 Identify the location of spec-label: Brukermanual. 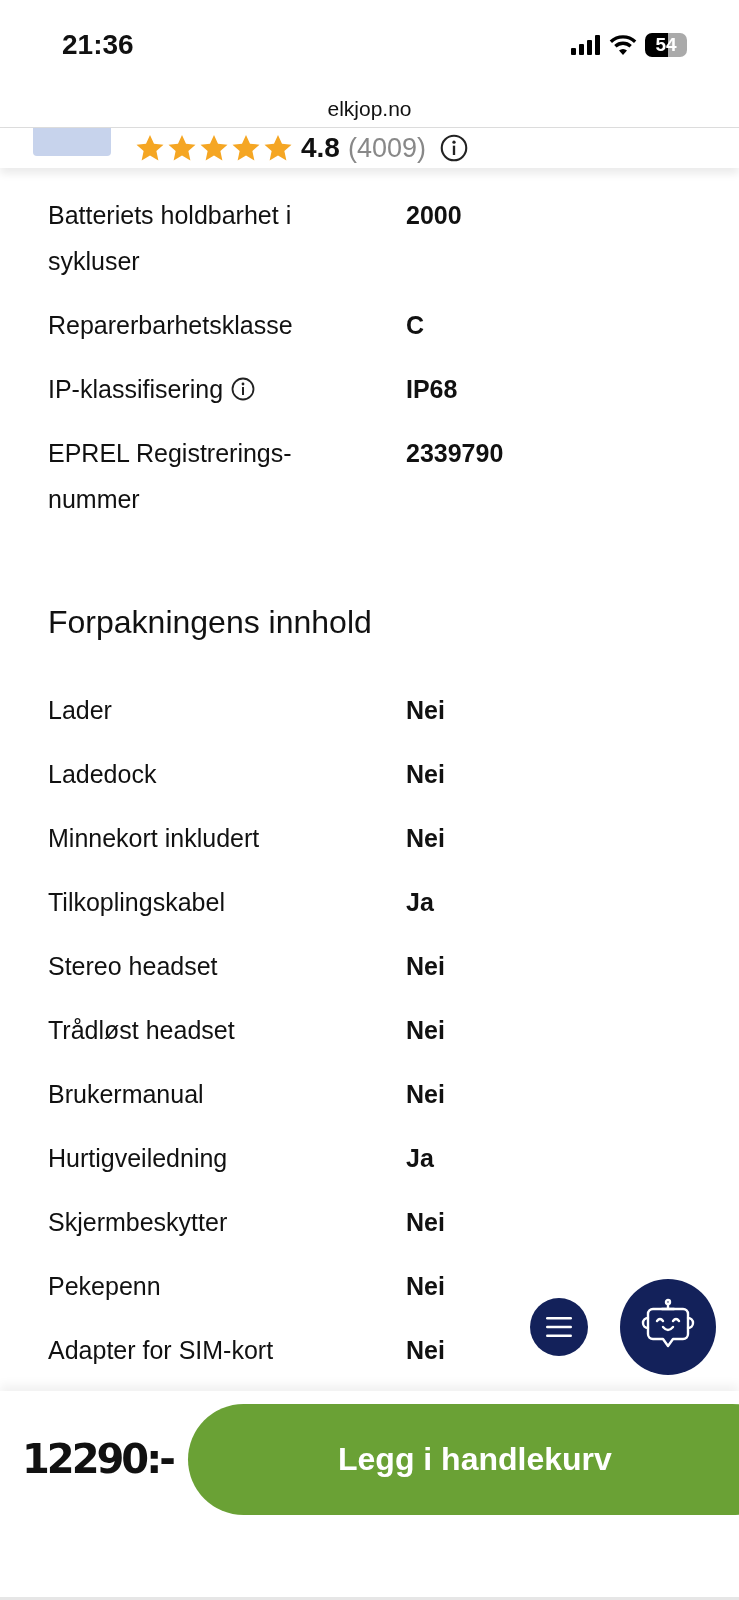
(126, 1094).